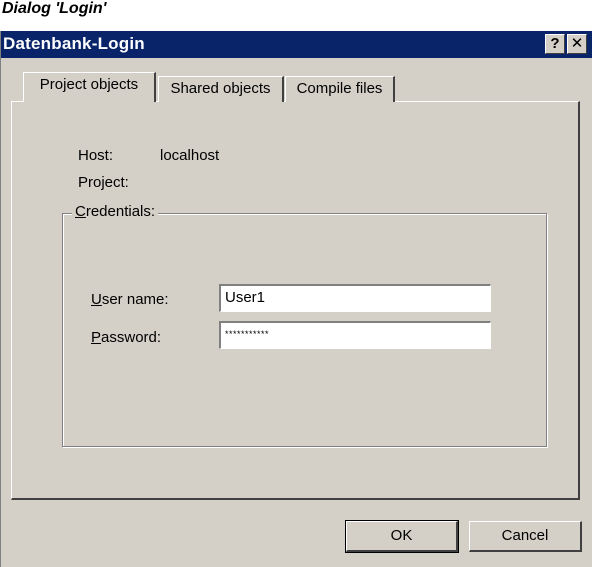  I want to click on tab-project-objects: Project objects, so click(89, 87).